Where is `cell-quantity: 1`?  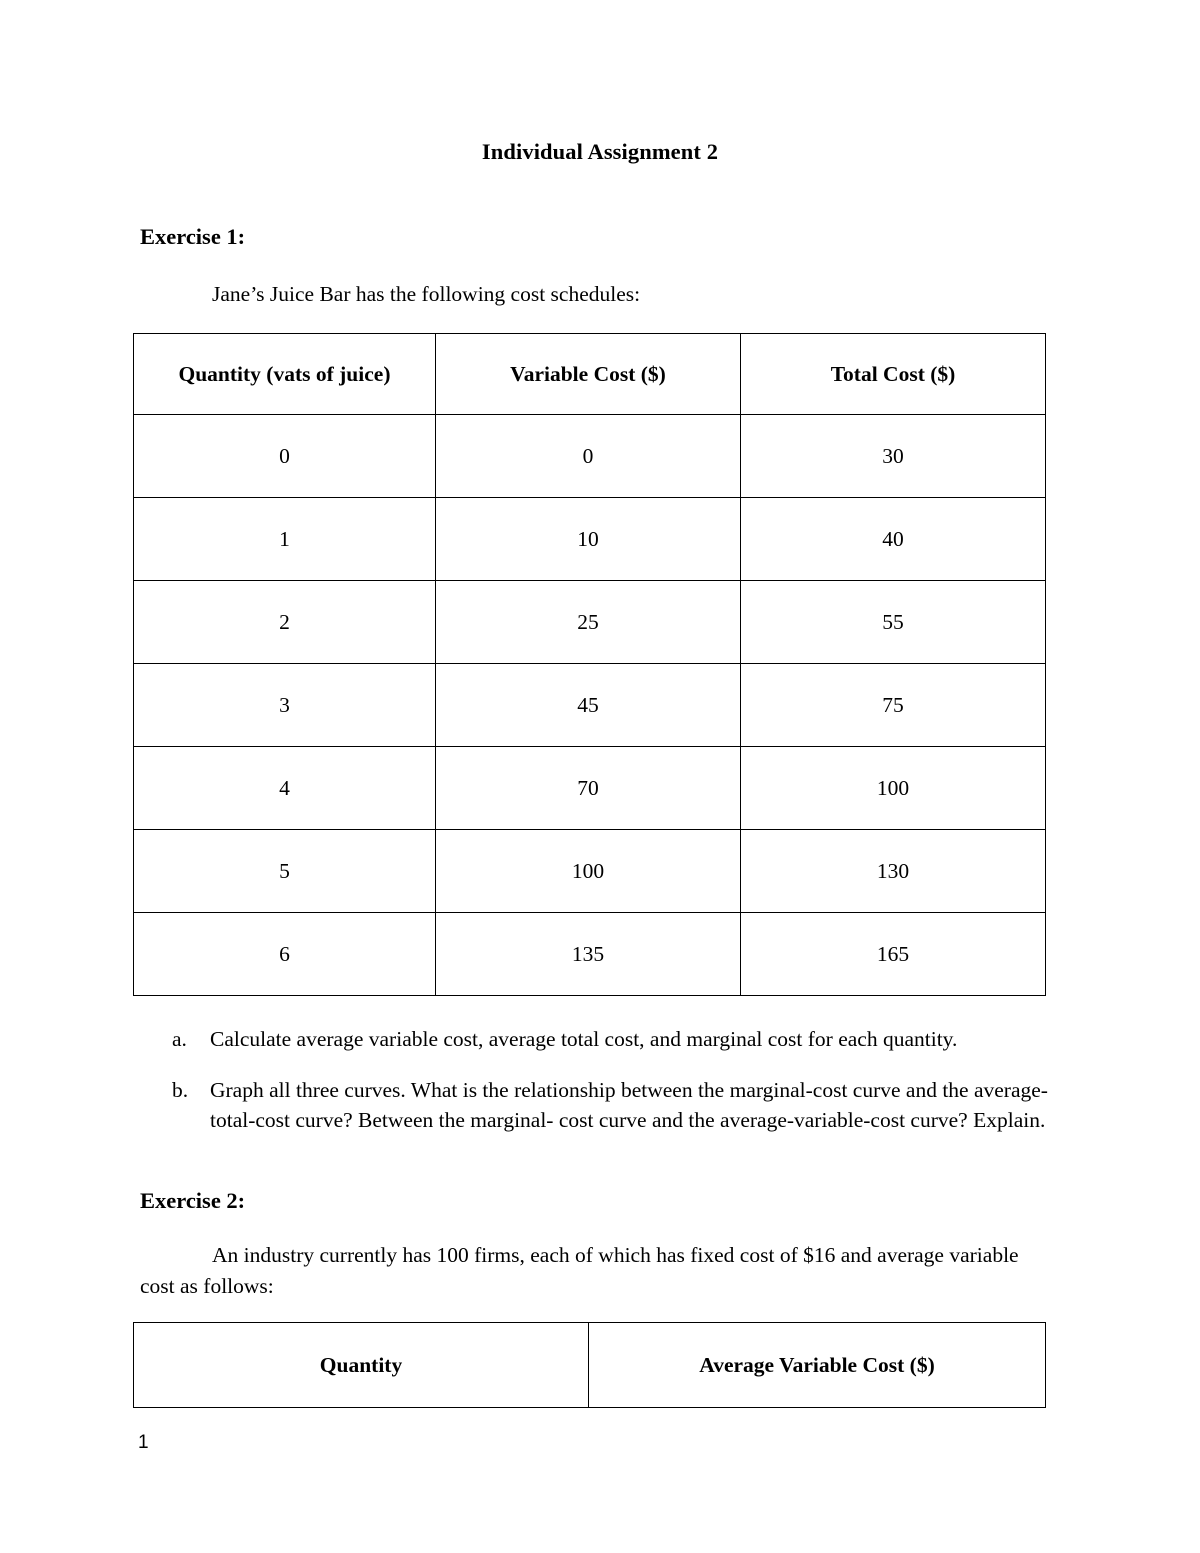 cell-quantity: 1 is located at coordinates (284, 539).